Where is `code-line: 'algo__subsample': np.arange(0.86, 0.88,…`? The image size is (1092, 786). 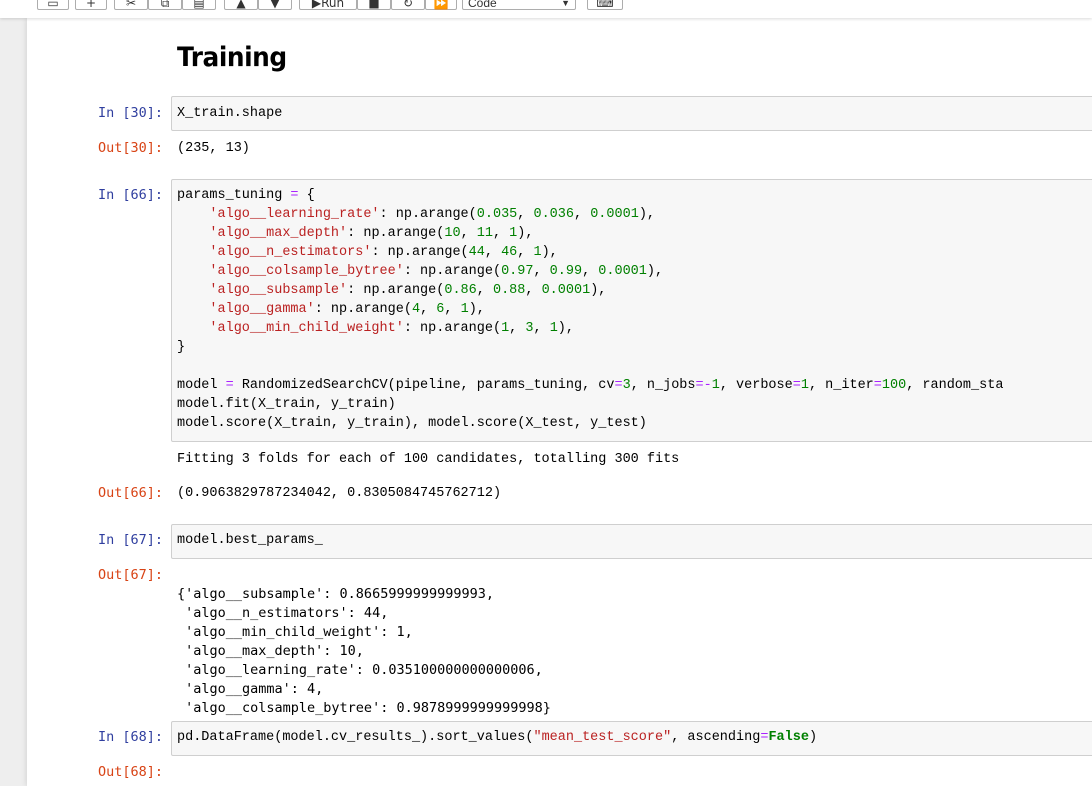
code-line: 'algo__subsample': np.arange(0.86, 0.88,… is located at coordinates (408, 290).